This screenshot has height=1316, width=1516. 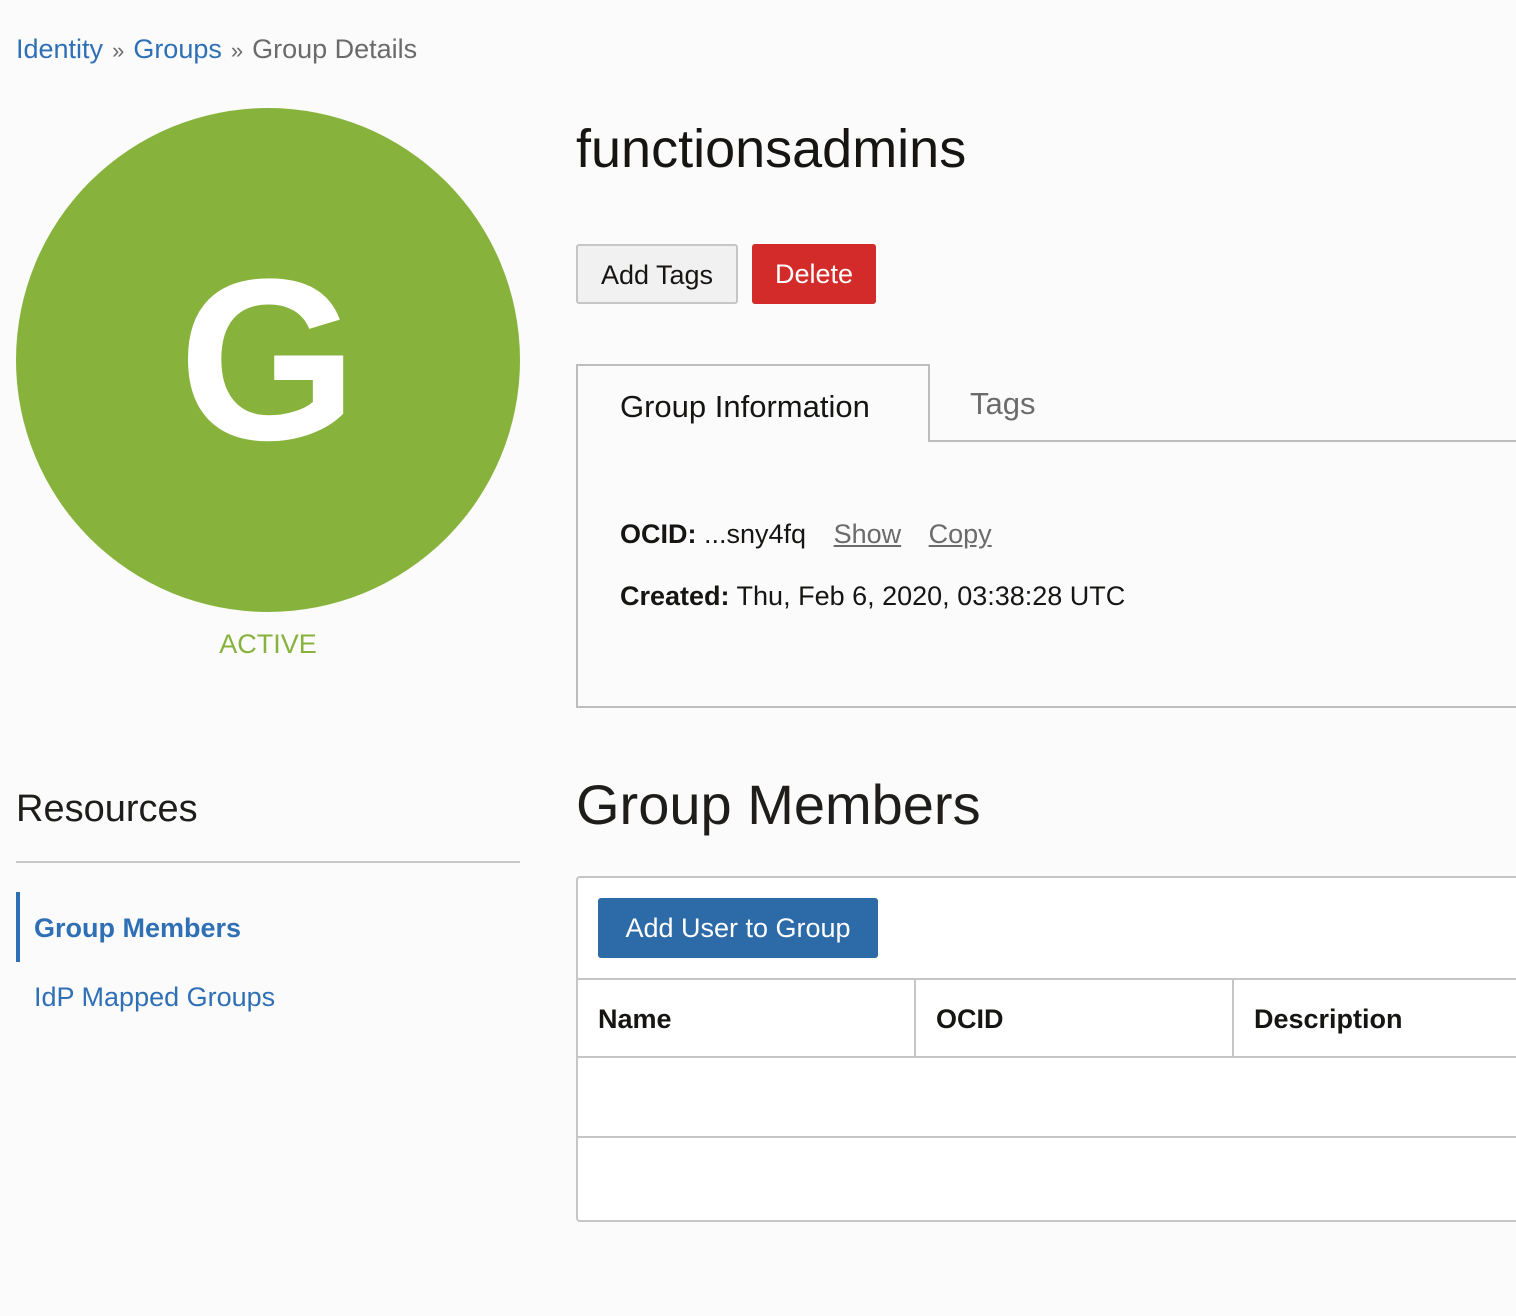 I want to click on created-label: Created:, so click(x=675, y=596).